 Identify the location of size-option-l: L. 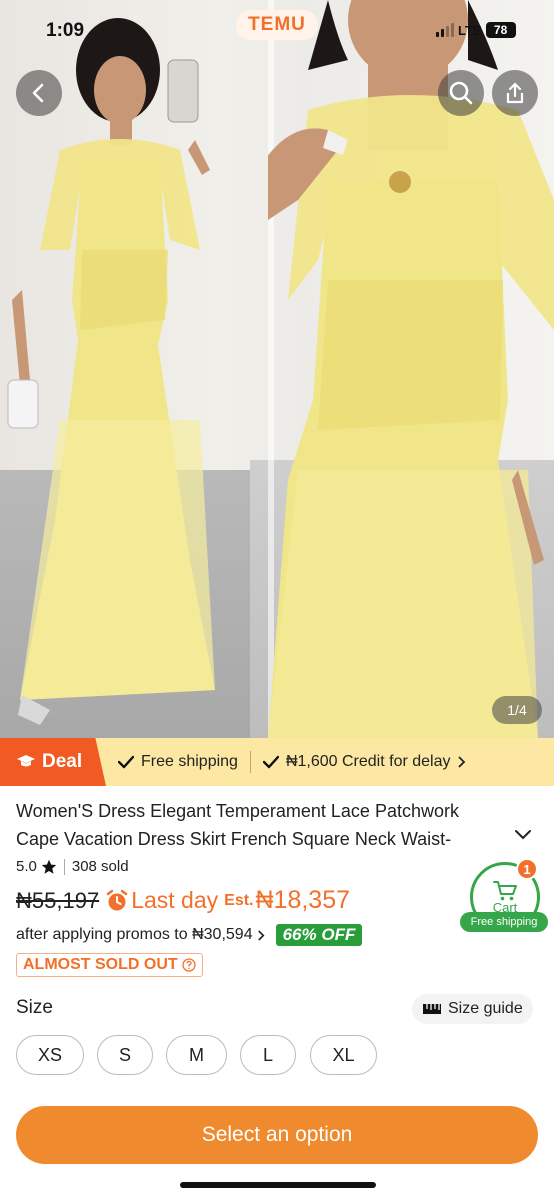
(268, 1055).